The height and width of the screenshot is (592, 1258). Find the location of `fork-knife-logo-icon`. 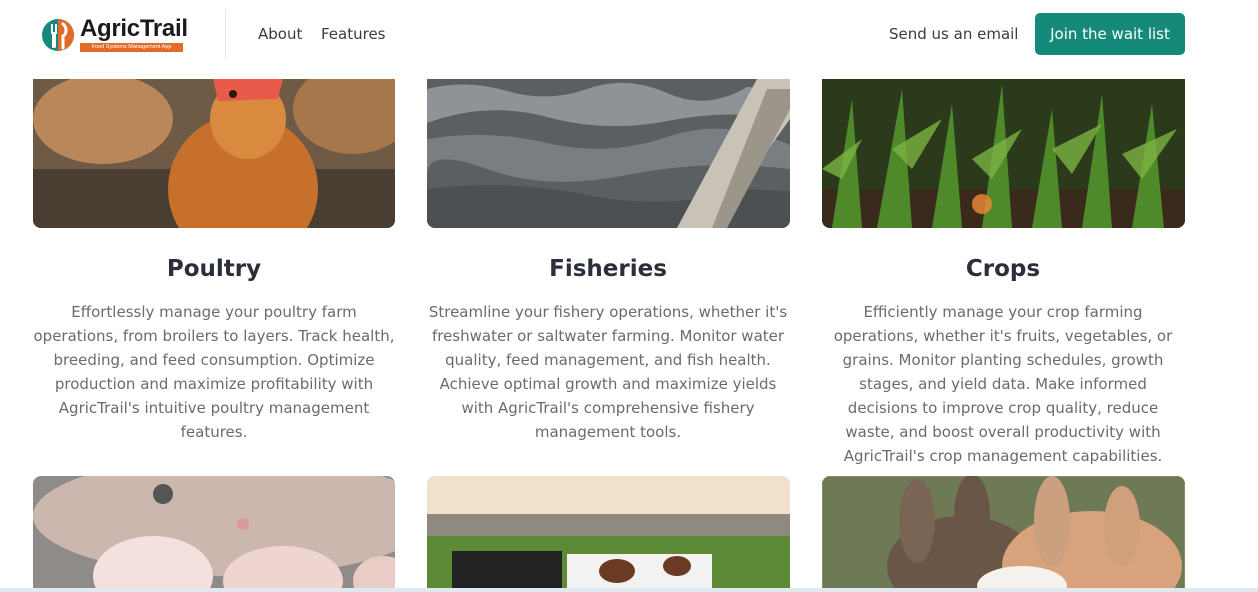

fork-knife-logo-icon is located at coordinates (58, 35).